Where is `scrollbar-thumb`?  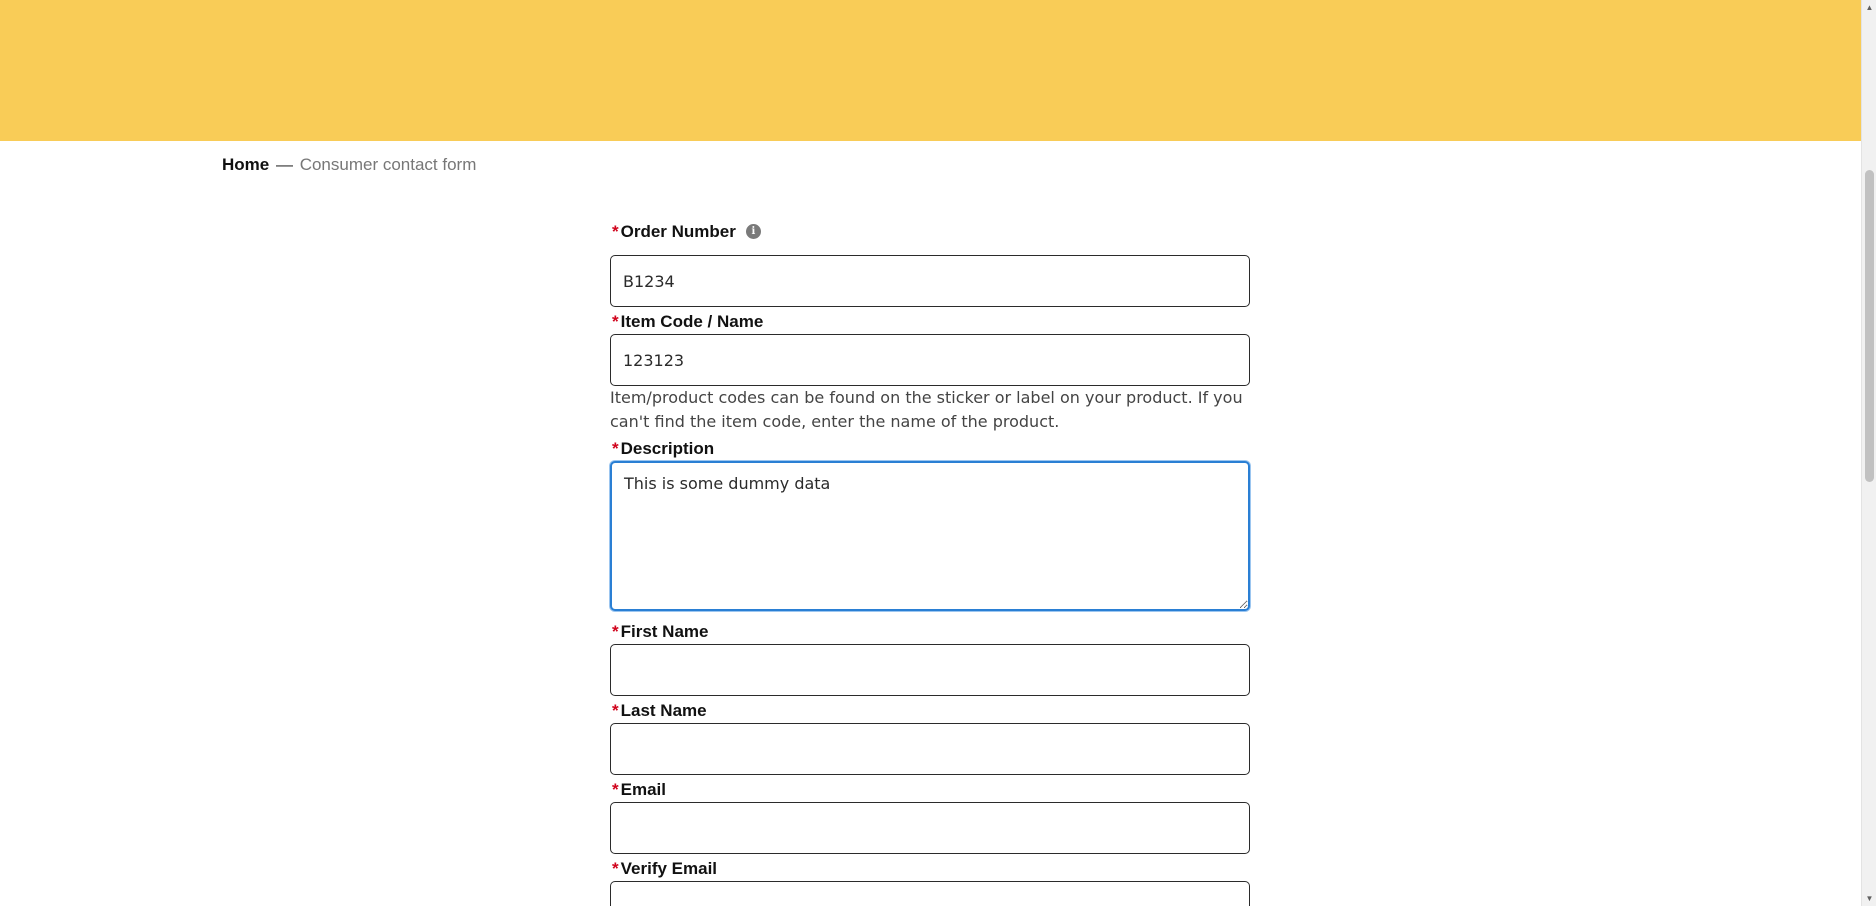
scrollbar-thumb is located at coordinates (1869, 326).